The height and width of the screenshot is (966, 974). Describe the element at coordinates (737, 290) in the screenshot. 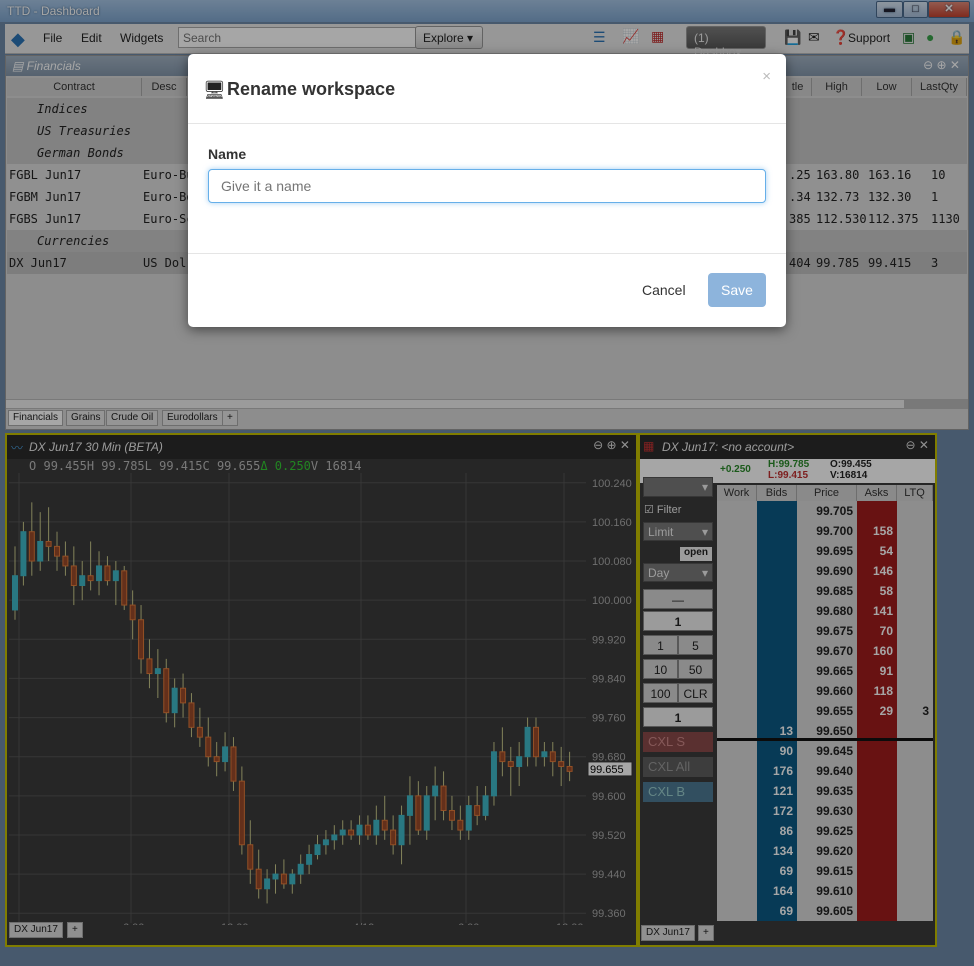

I see `save-button: Save` at that location.